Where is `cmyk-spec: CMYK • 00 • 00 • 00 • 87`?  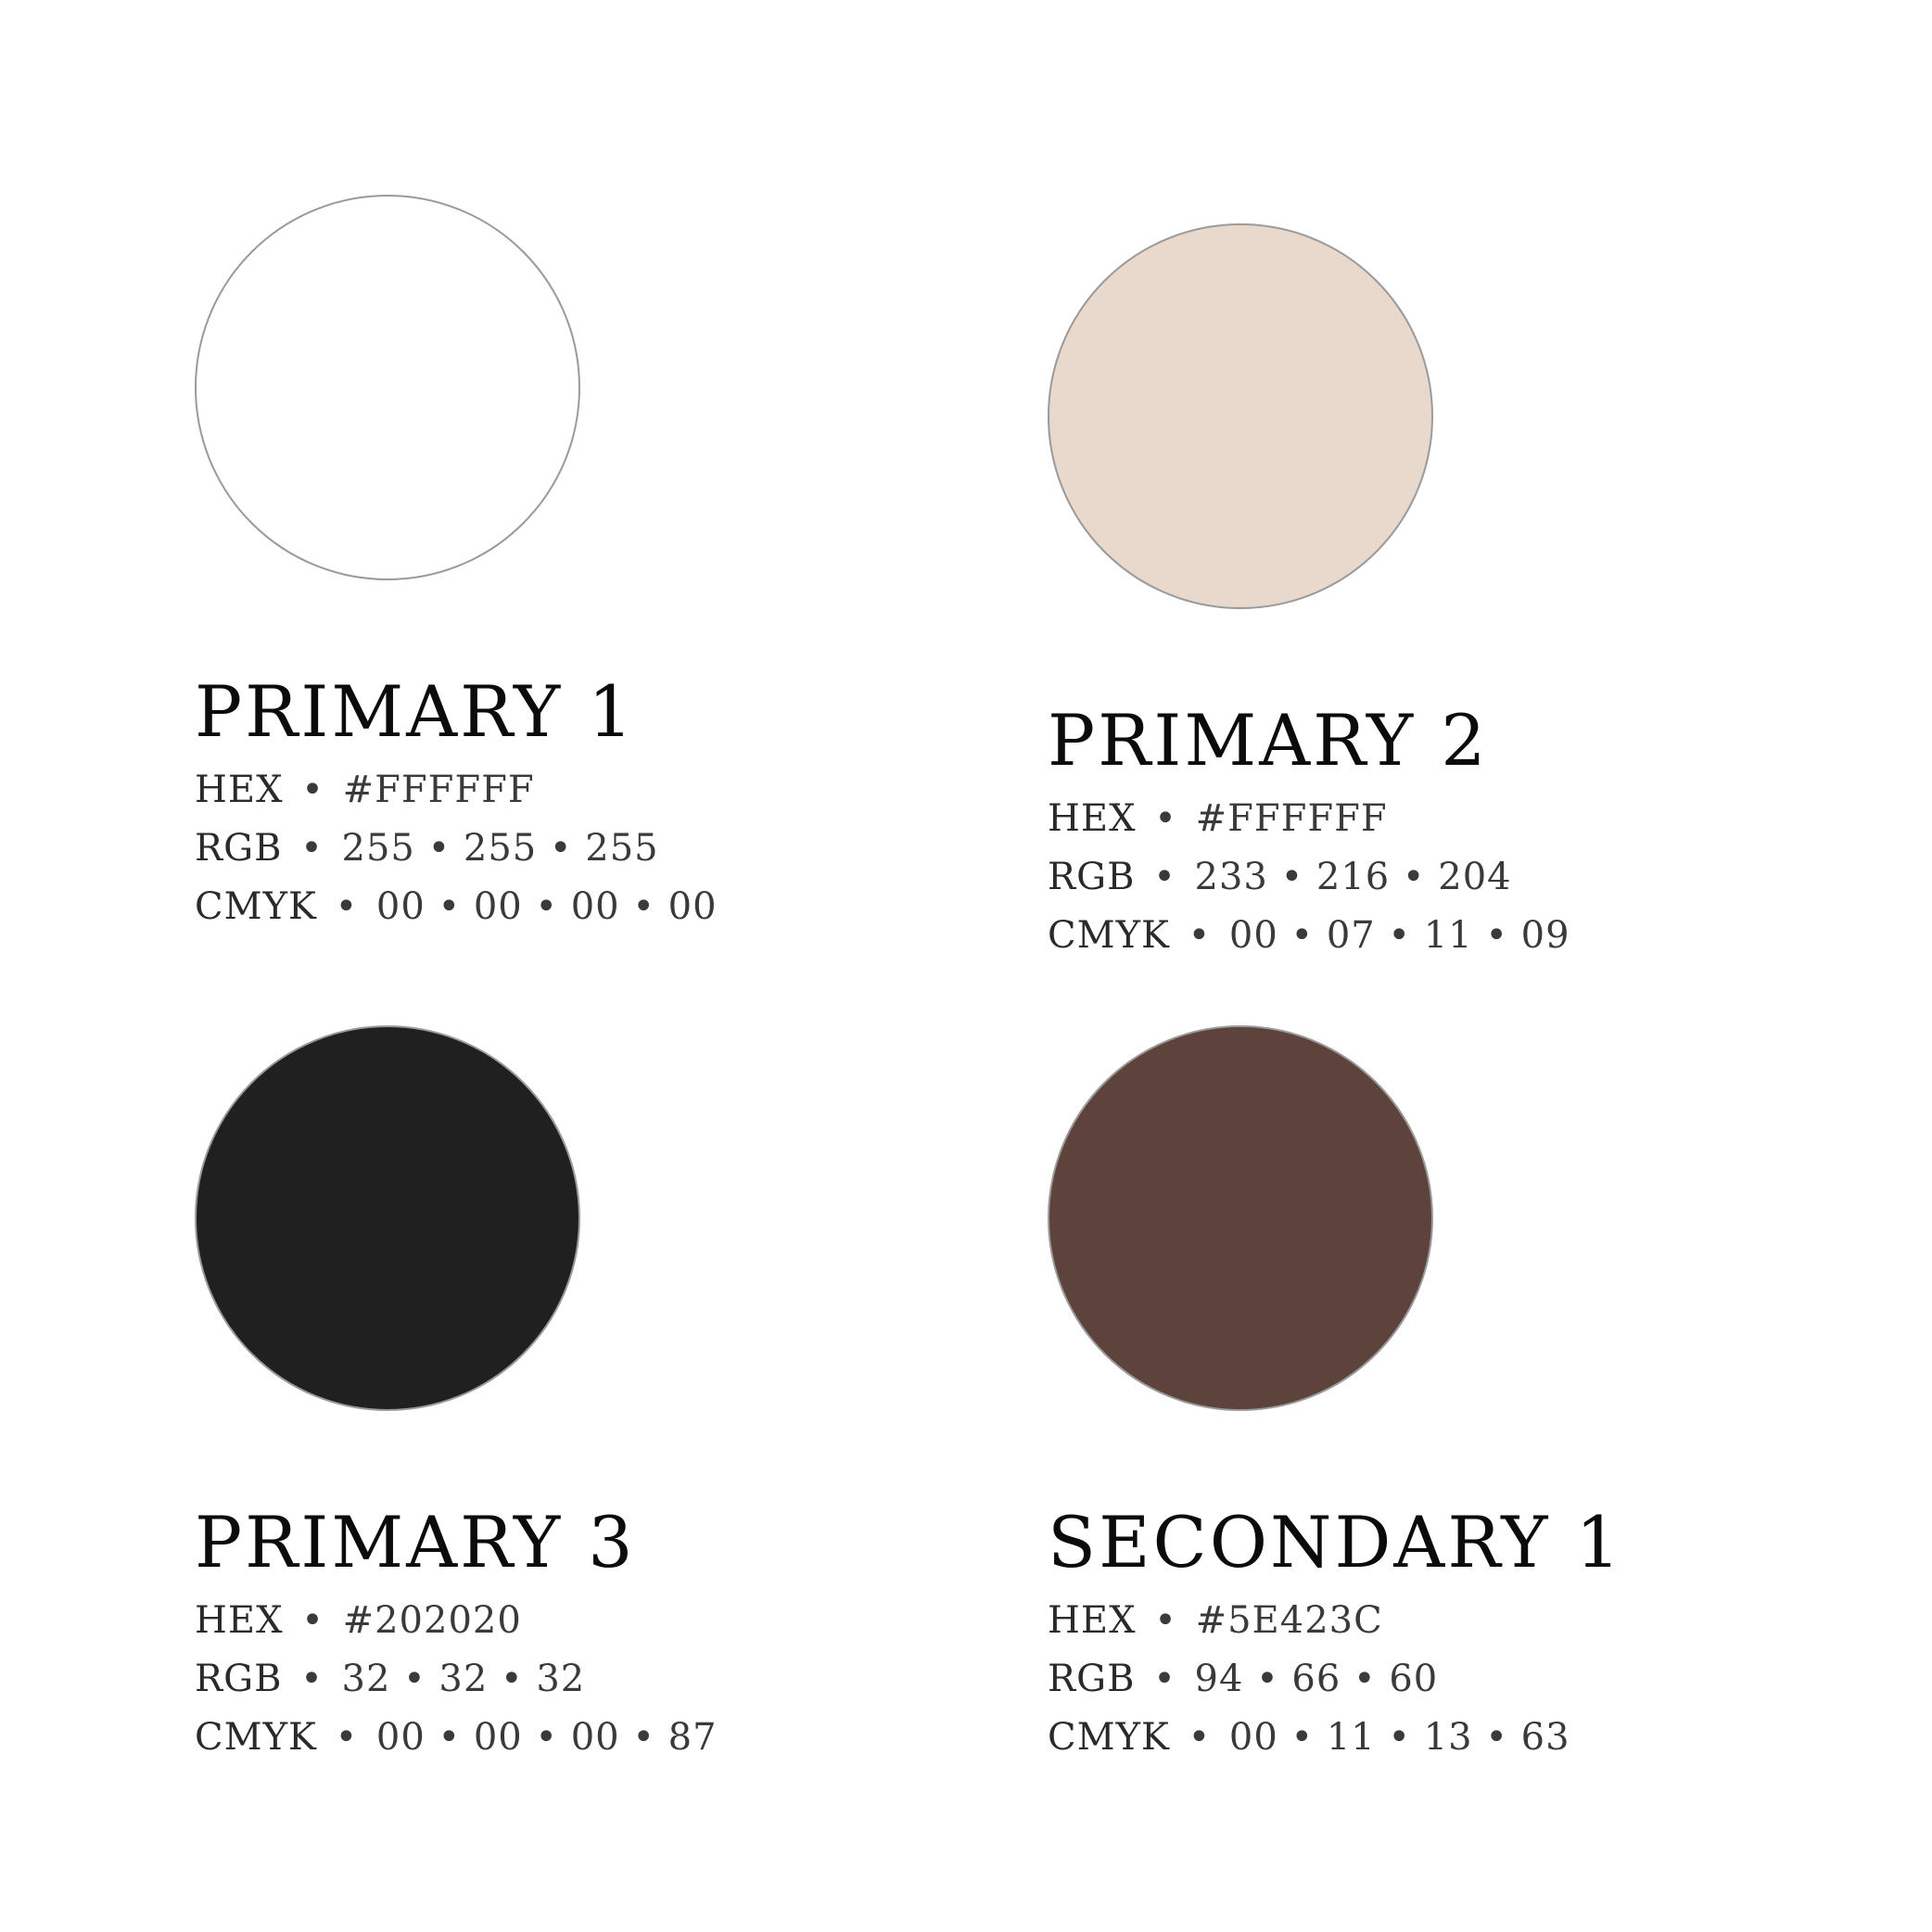 cmyk-spec: CMYK • 00 • 00 • 00 • 87 is located at coordinates (456, 1737).